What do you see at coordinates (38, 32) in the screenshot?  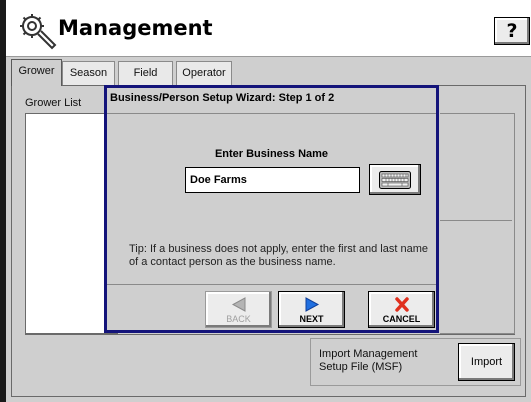 I see `wrench-gear-icon` at bounding box center [38, 32].